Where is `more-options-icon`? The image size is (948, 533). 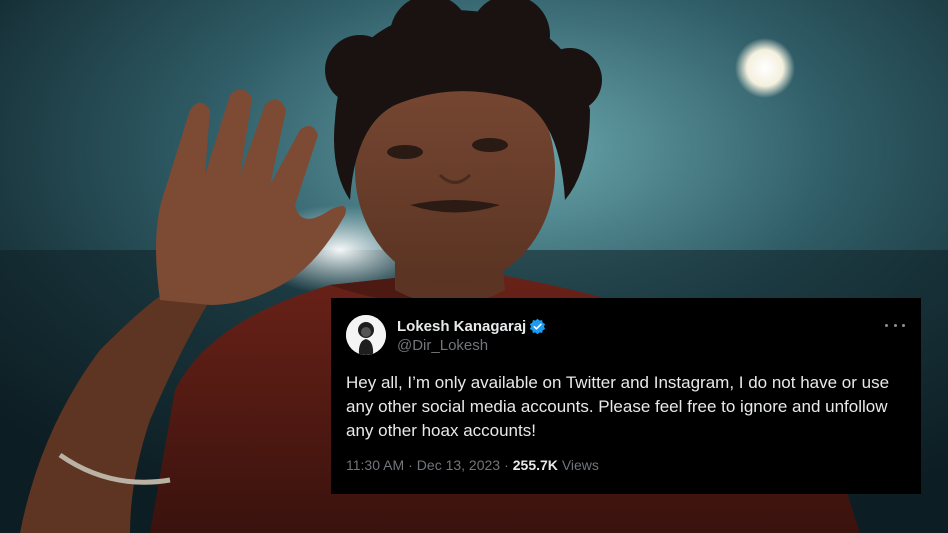
more-options-icon is located at coordinates (895, 325).